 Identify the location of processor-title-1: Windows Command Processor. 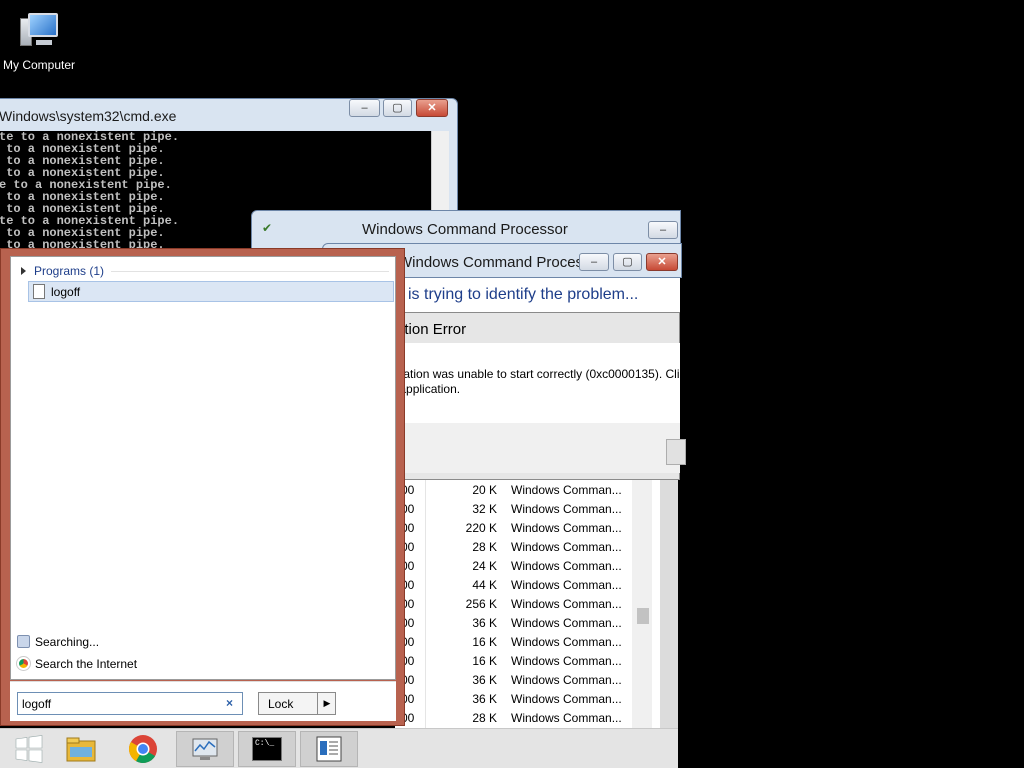
(465, 229).